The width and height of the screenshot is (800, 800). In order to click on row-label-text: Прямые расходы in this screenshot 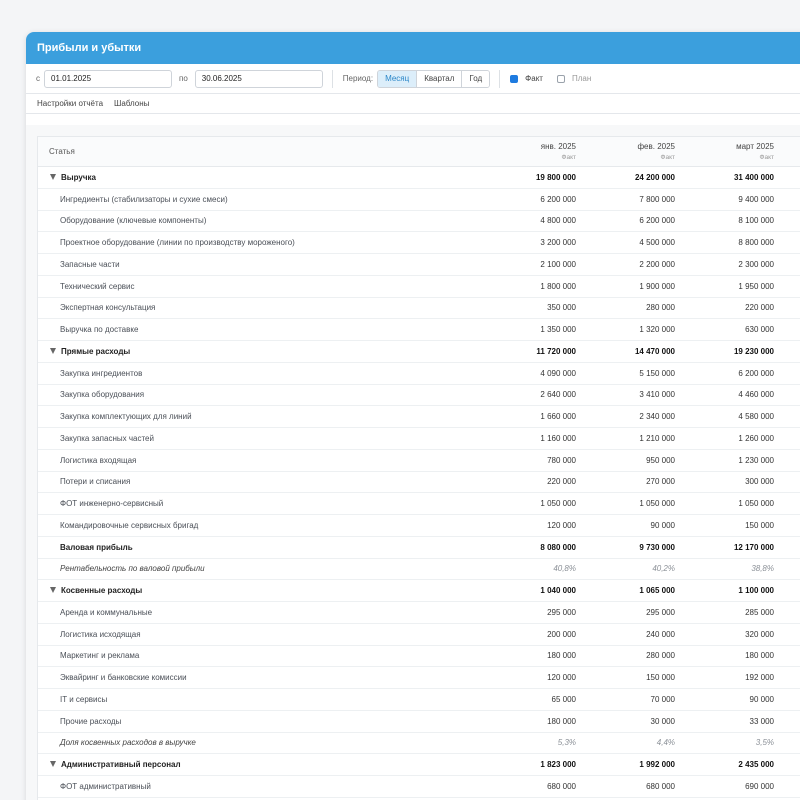, I will do `click(96, 351)`.